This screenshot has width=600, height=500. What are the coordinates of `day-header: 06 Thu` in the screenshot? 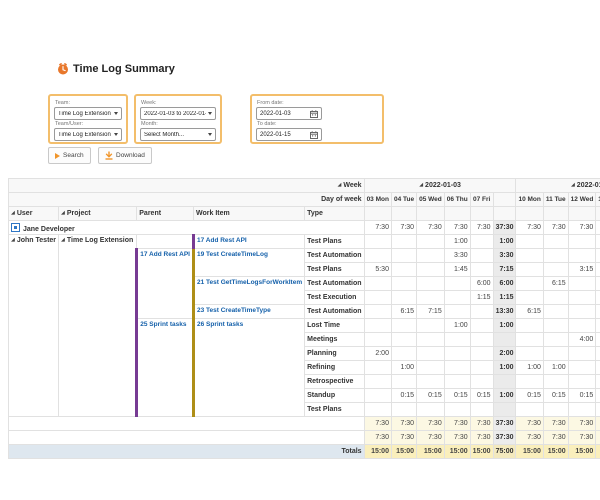 It's located at (457, 199).